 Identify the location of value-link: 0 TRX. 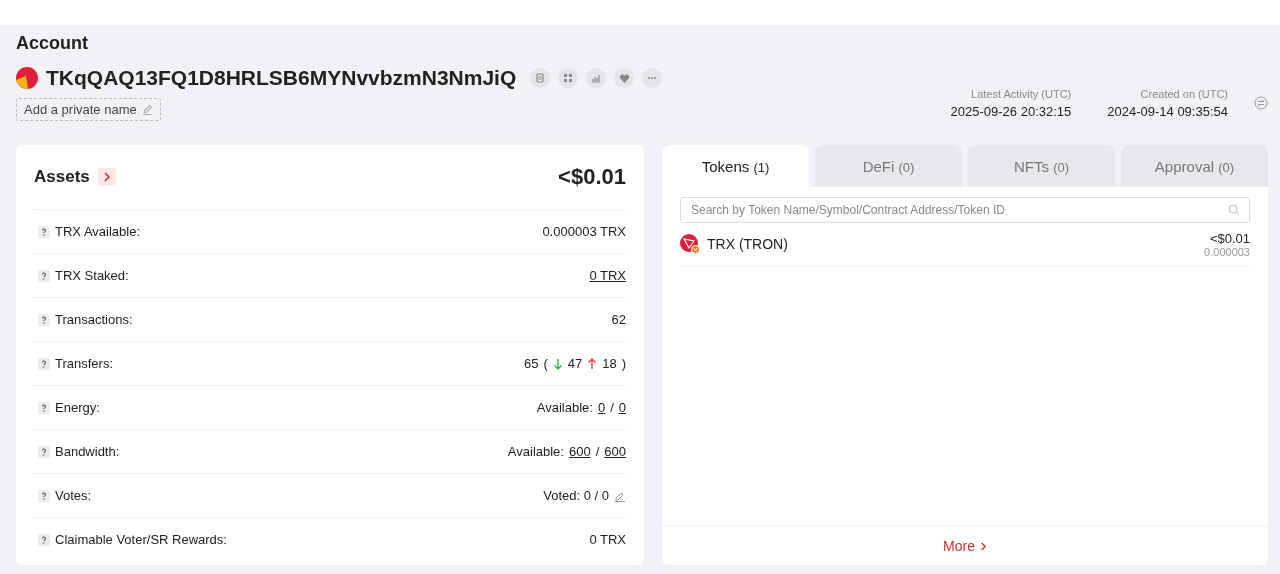
(607, 275).